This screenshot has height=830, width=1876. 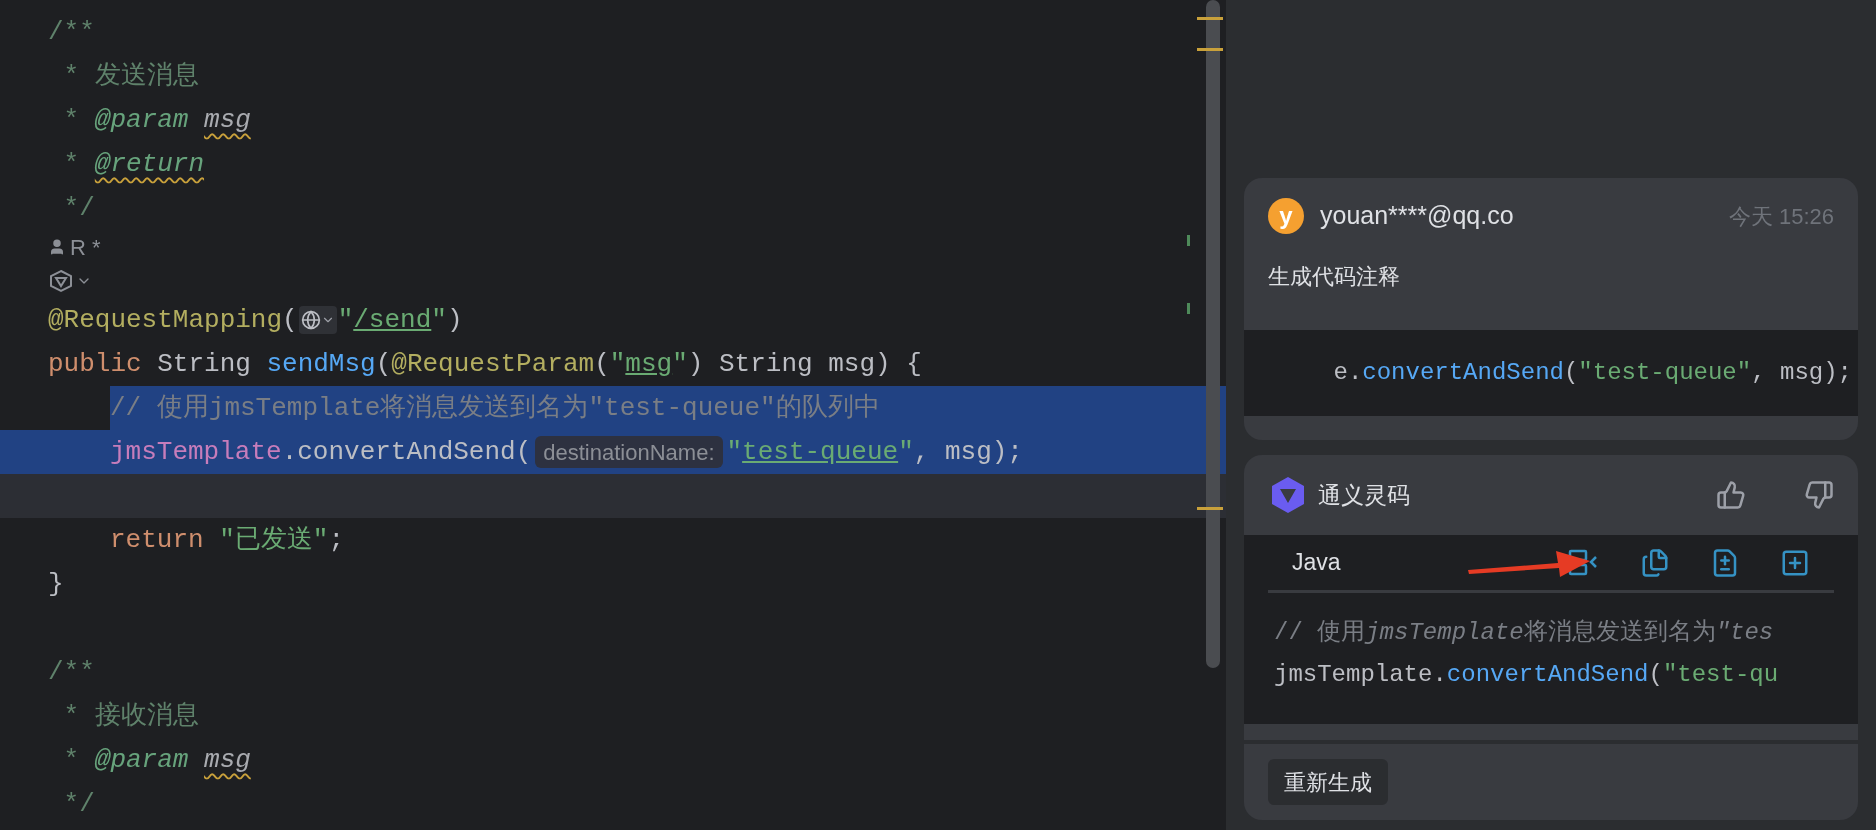 I want to click on keyword: return, so click(x=157, y=540).